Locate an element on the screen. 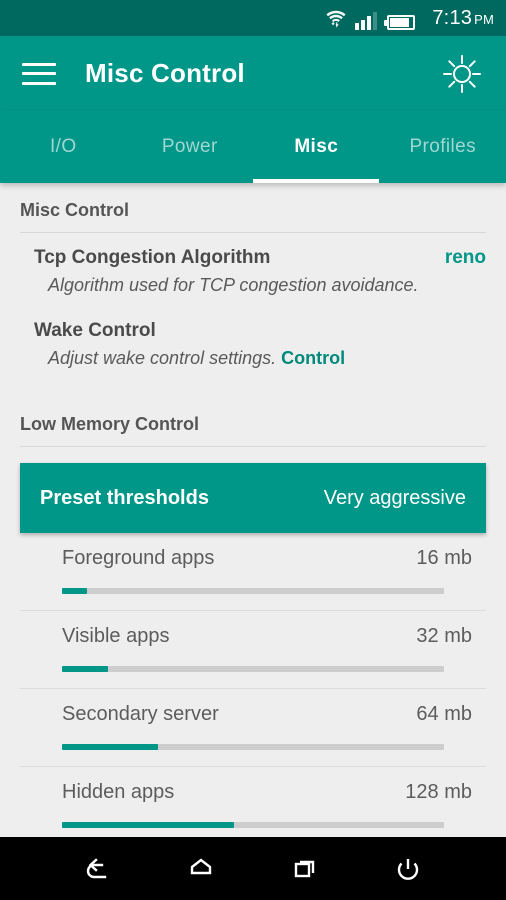 The width and height of the screenshot is (506, 900). tab-misc: Misc is located at coordinates (316, 147).